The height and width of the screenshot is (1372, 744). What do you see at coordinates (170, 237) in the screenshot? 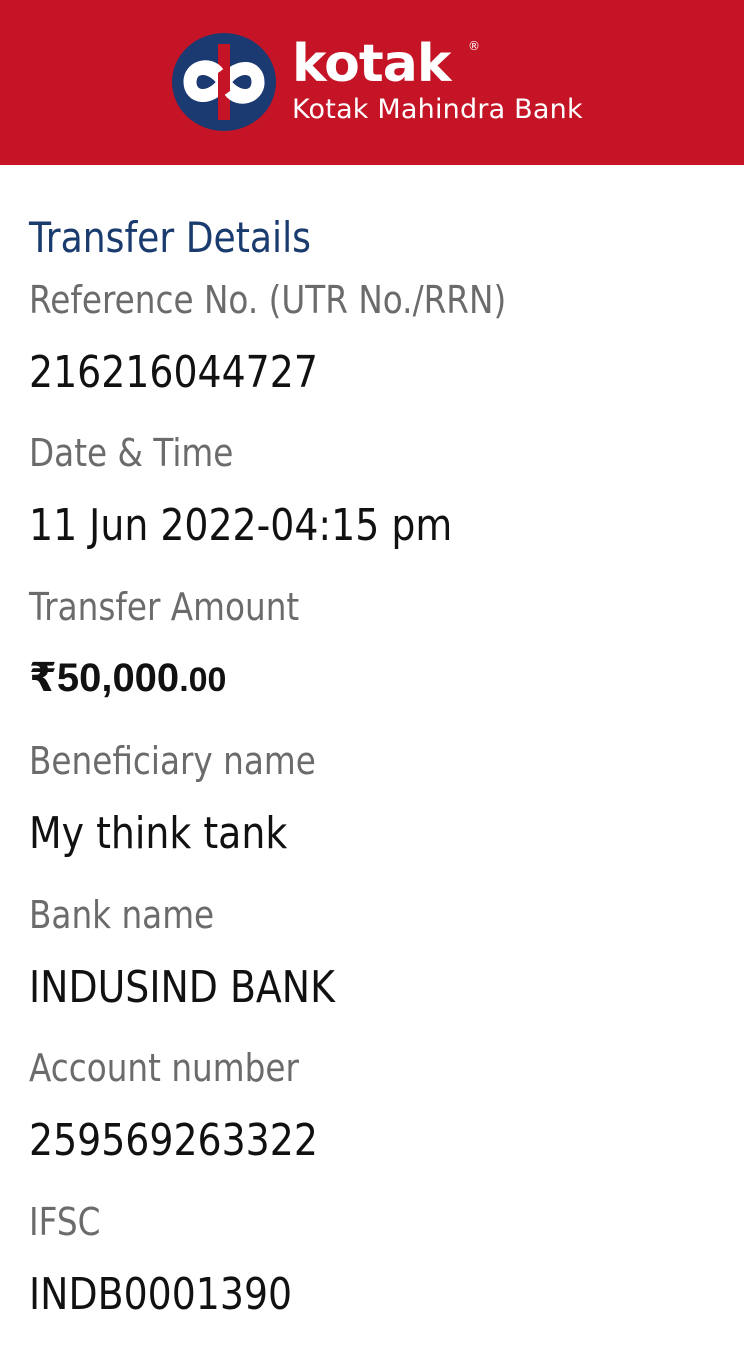
I see `page-title: Transfer Details` at bounding box center [170, 237].